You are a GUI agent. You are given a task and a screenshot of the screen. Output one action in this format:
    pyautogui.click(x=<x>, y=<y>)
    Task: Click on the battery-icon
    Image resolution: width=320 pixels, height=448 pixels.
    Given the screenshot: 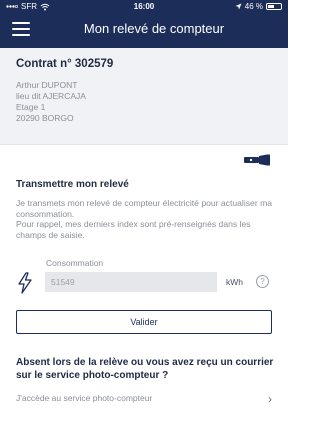 What is the action you would take?
    pyautogui.click(x=274, y=6)
    